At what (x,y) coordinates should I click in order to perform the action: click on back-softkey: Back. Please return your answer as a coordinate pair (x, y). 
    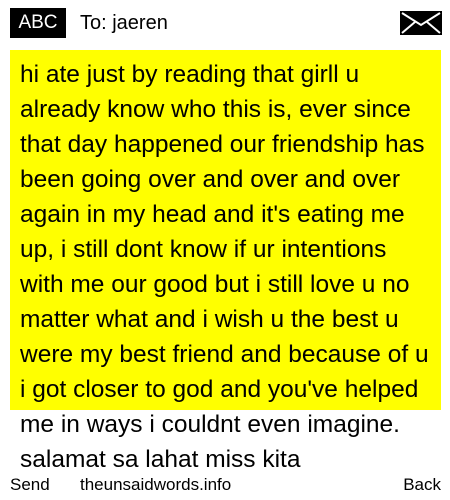
    Looking at the image, I should click on (422, 485).